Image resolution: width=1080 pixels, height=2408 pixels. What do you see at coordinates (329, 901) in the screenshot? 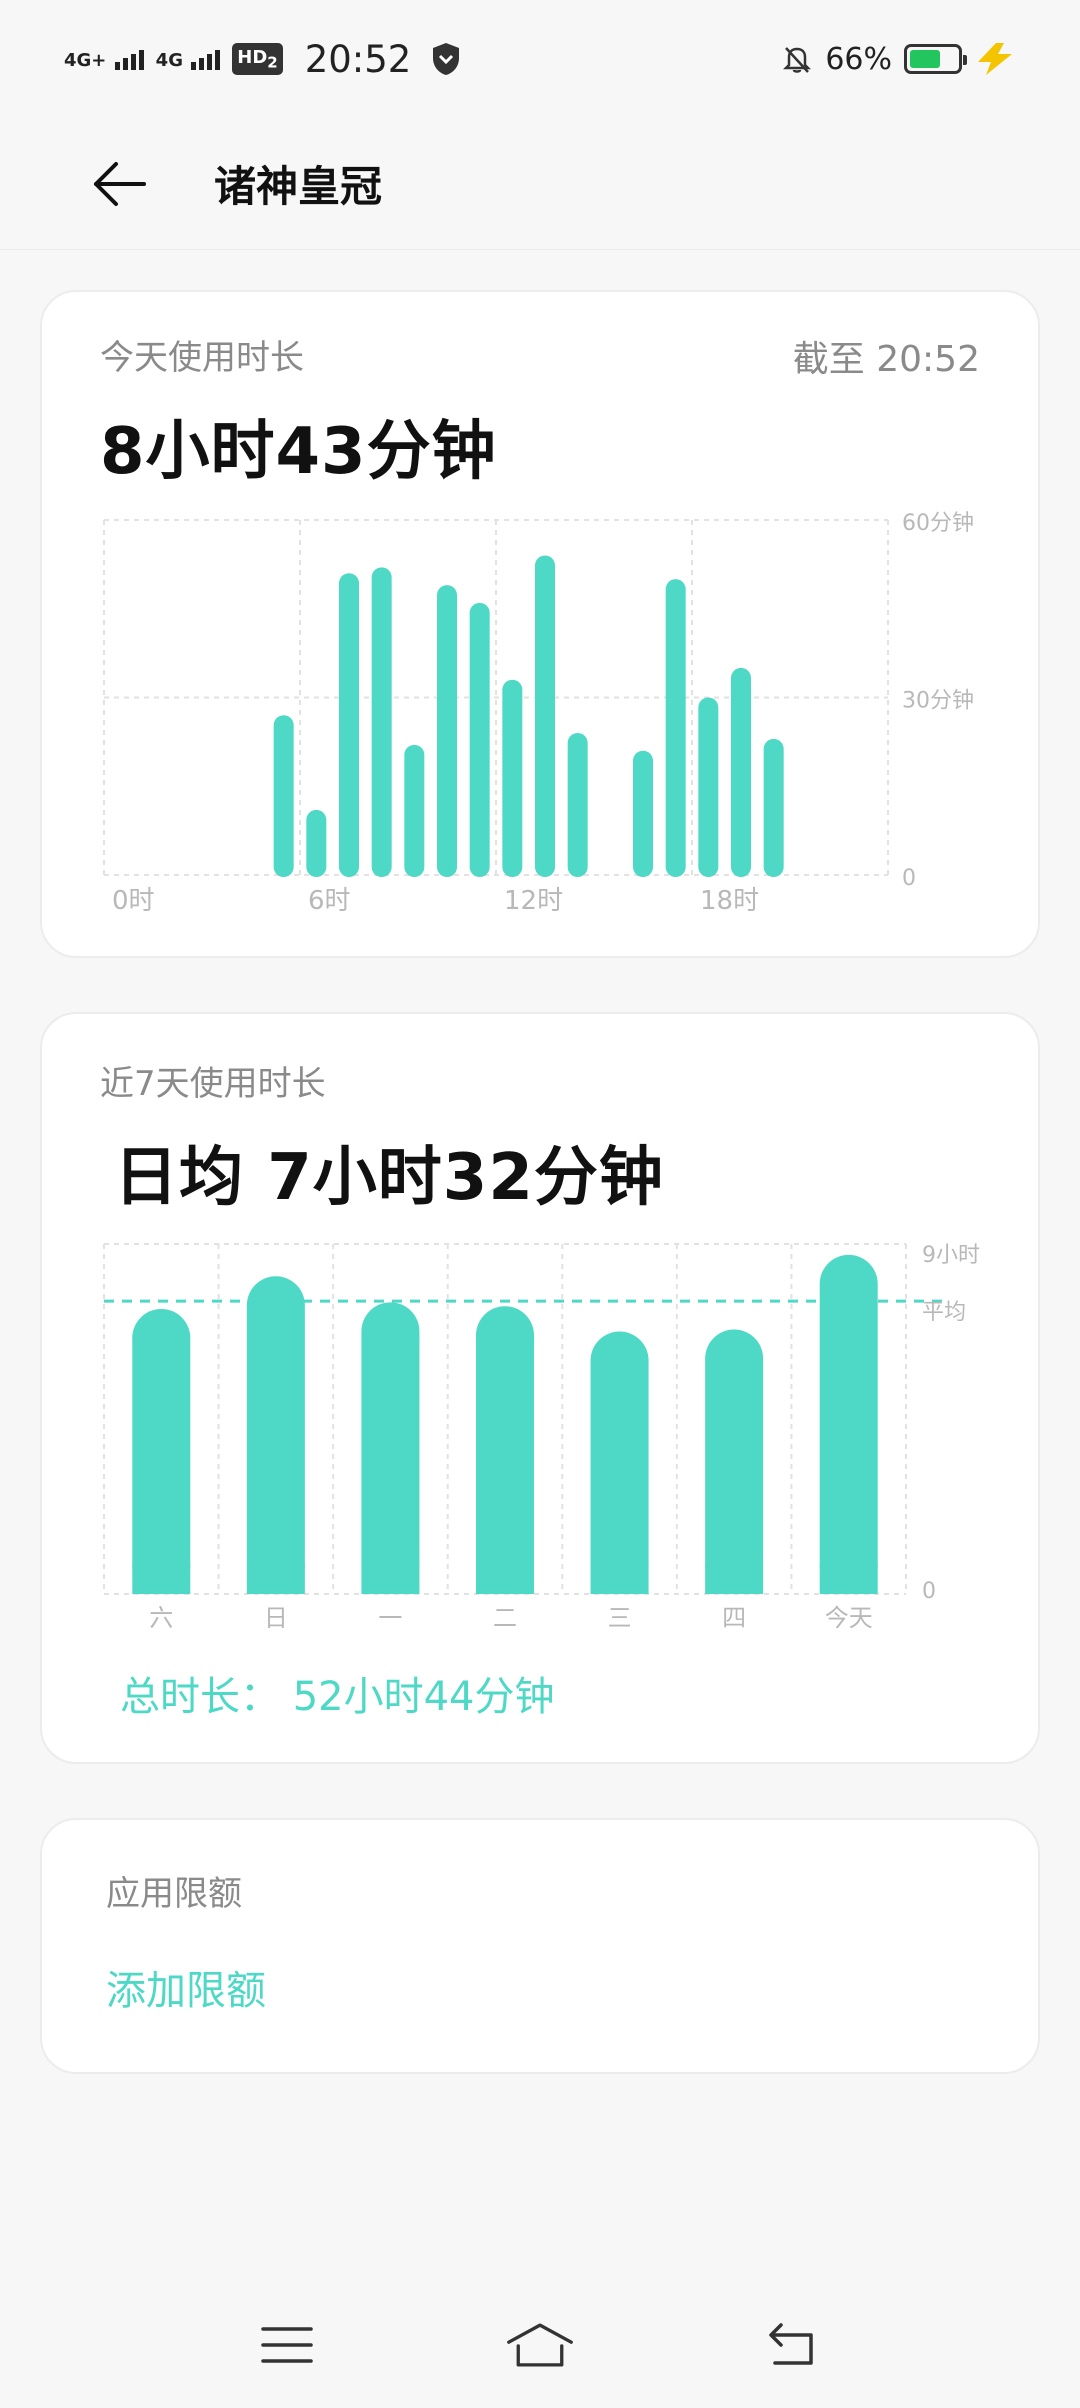
I see `x-tick-label: 6时` at bounding box center [329, 901].